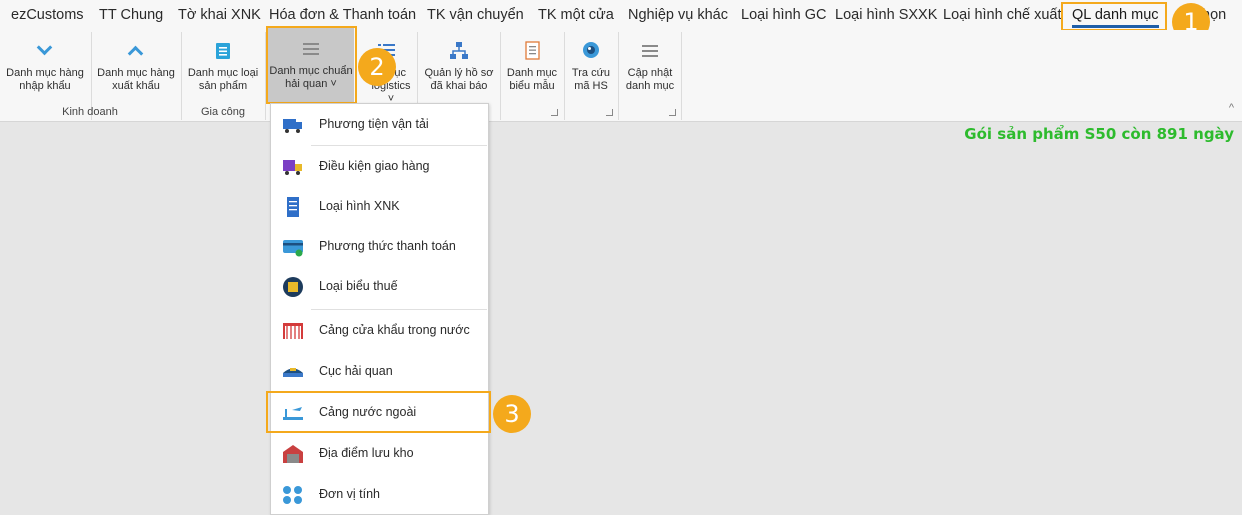  I want to click on customs-cap-icon, so click(293, 372).